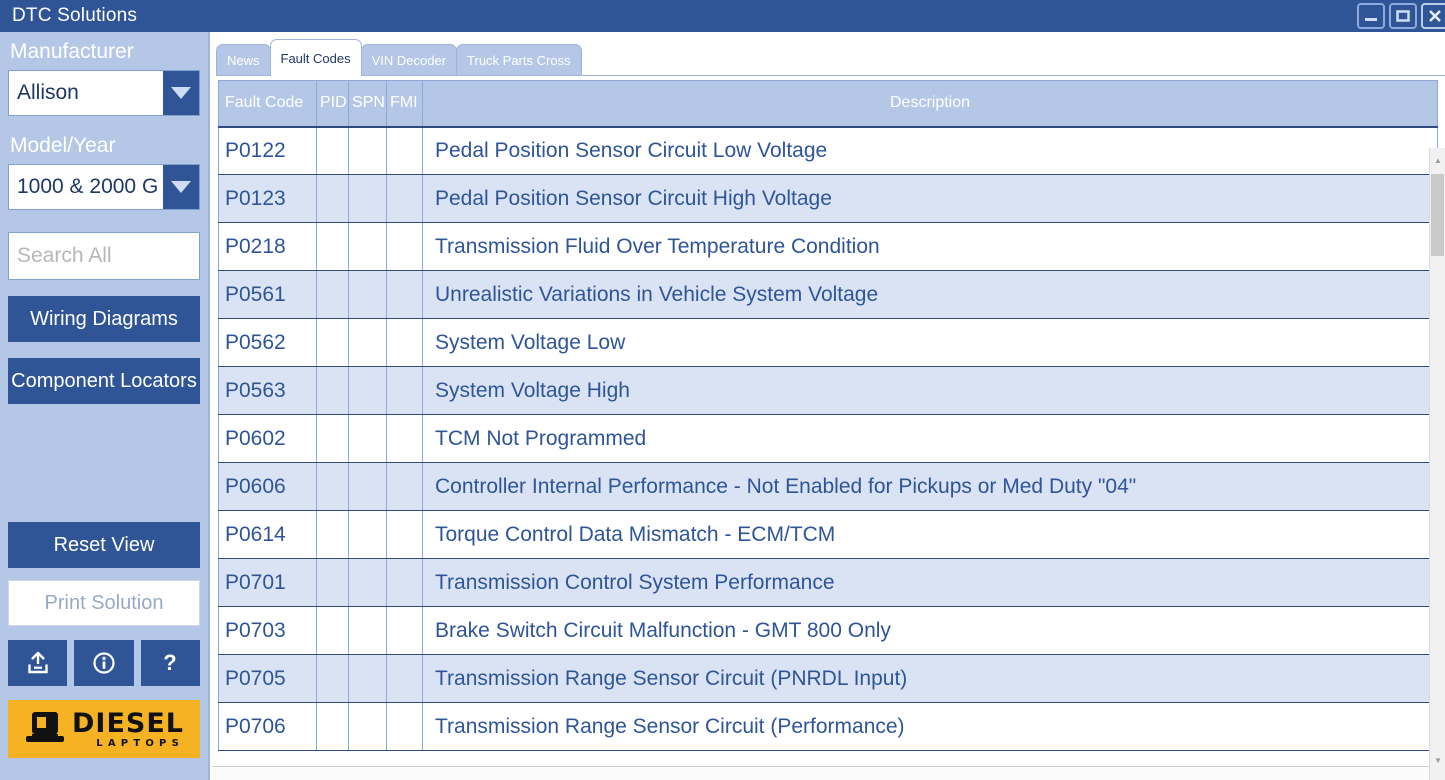 Image resolution: width=1445 pixels, height=780 pixels. I want to click on maximize-button, so click(1403, 16).